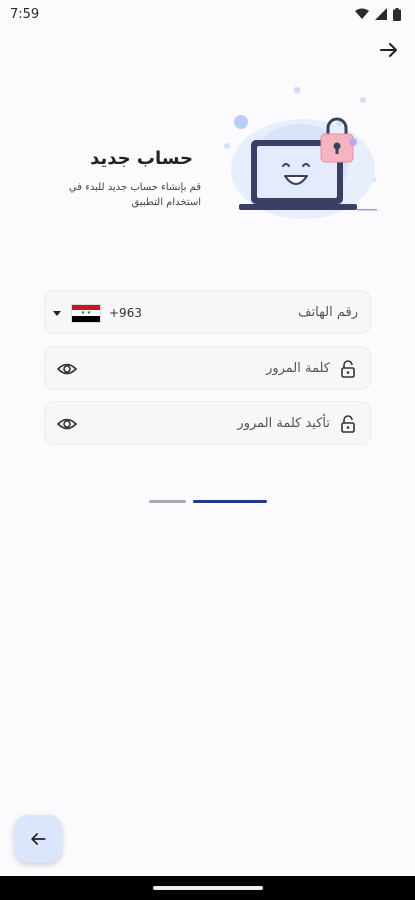  I want to click on status-time: 7:59, so click(25, 14).